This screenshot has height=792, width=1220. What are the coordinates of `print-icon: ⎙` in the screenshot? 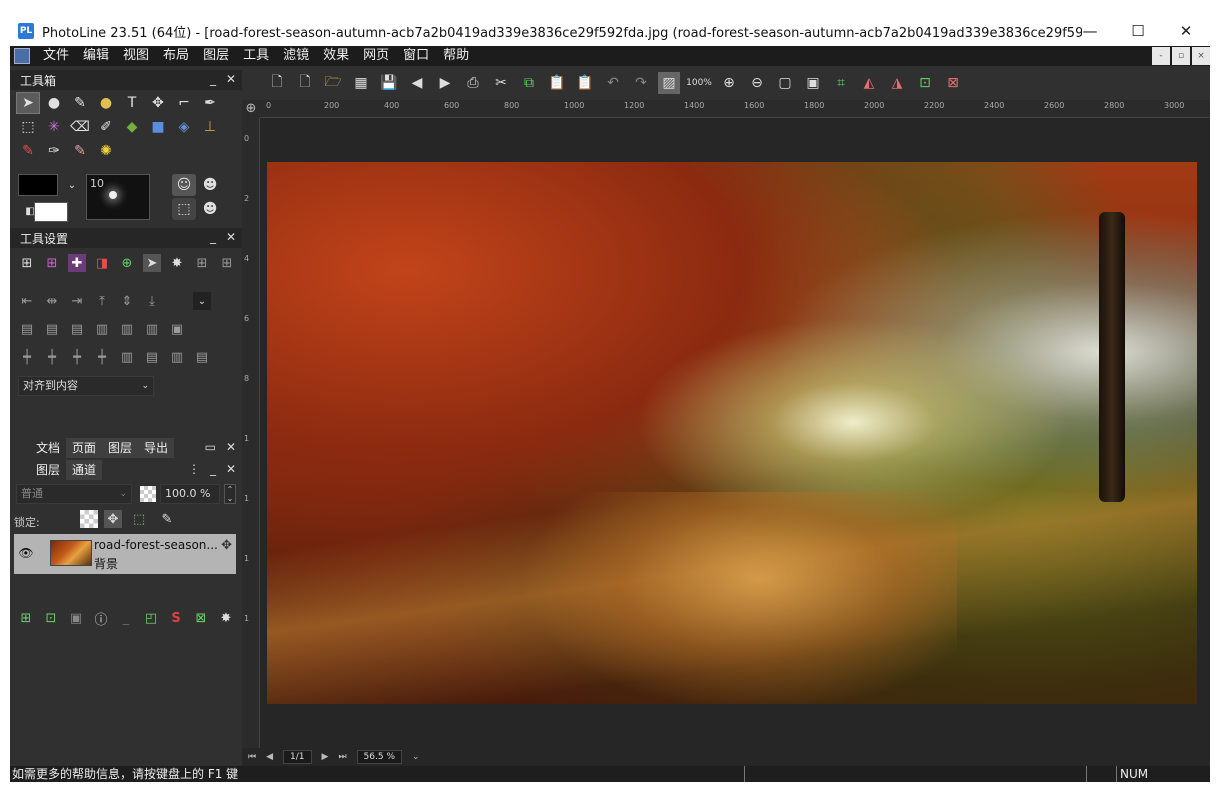 It's located at (473, 83).